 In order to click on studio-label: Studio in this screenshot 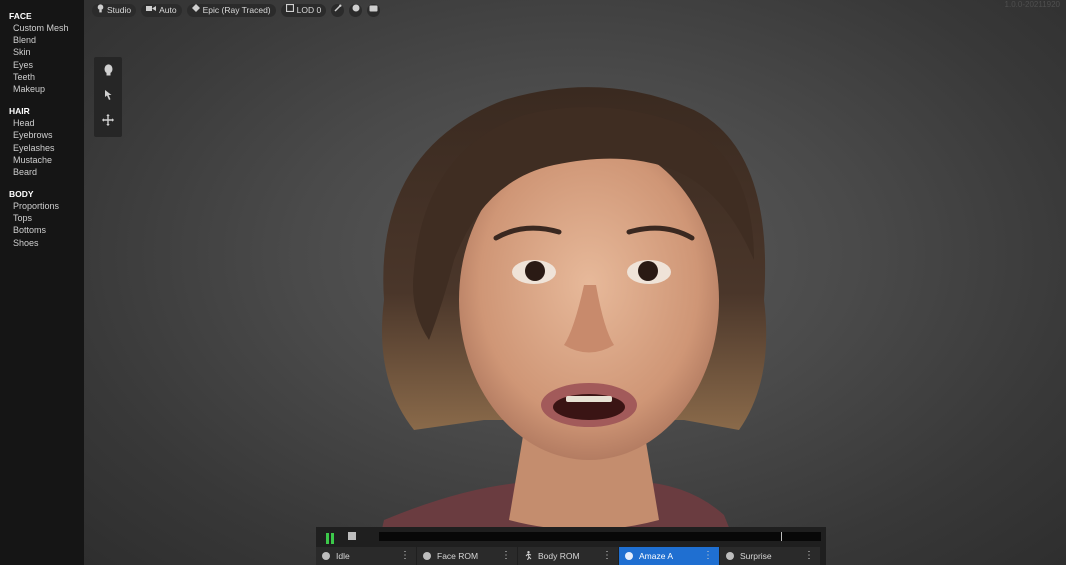, I will do `click(119, 10)`.